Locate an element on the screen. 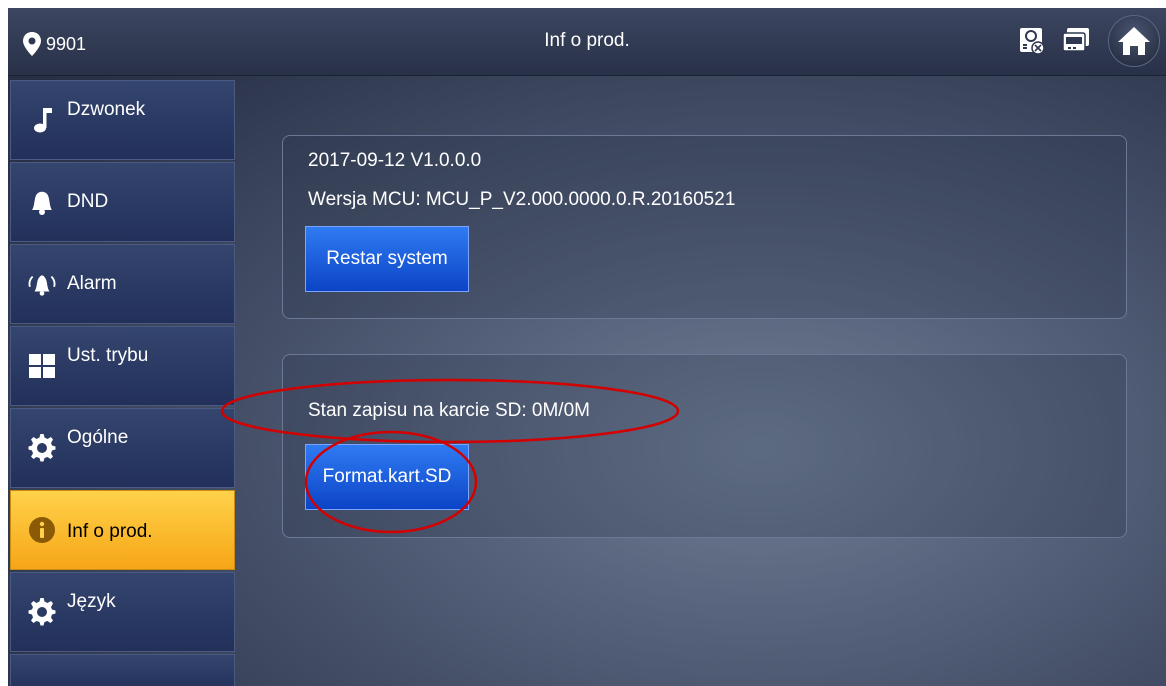 The width and height of the screenshot is (1166, 686). sidebar-item-dnd: DND is located at coordinates (122, 202).